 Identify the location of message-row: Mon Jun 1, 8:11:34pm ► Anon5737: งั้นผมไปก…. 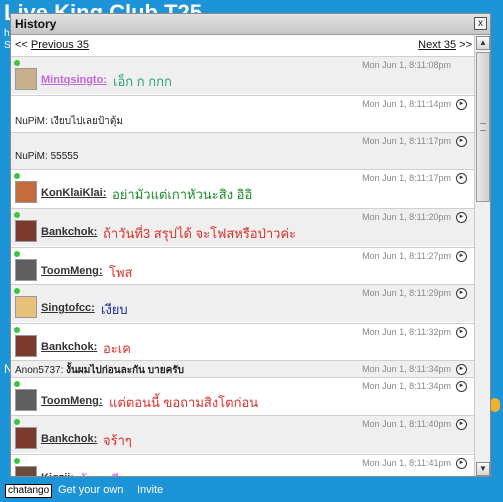
(243, 368).